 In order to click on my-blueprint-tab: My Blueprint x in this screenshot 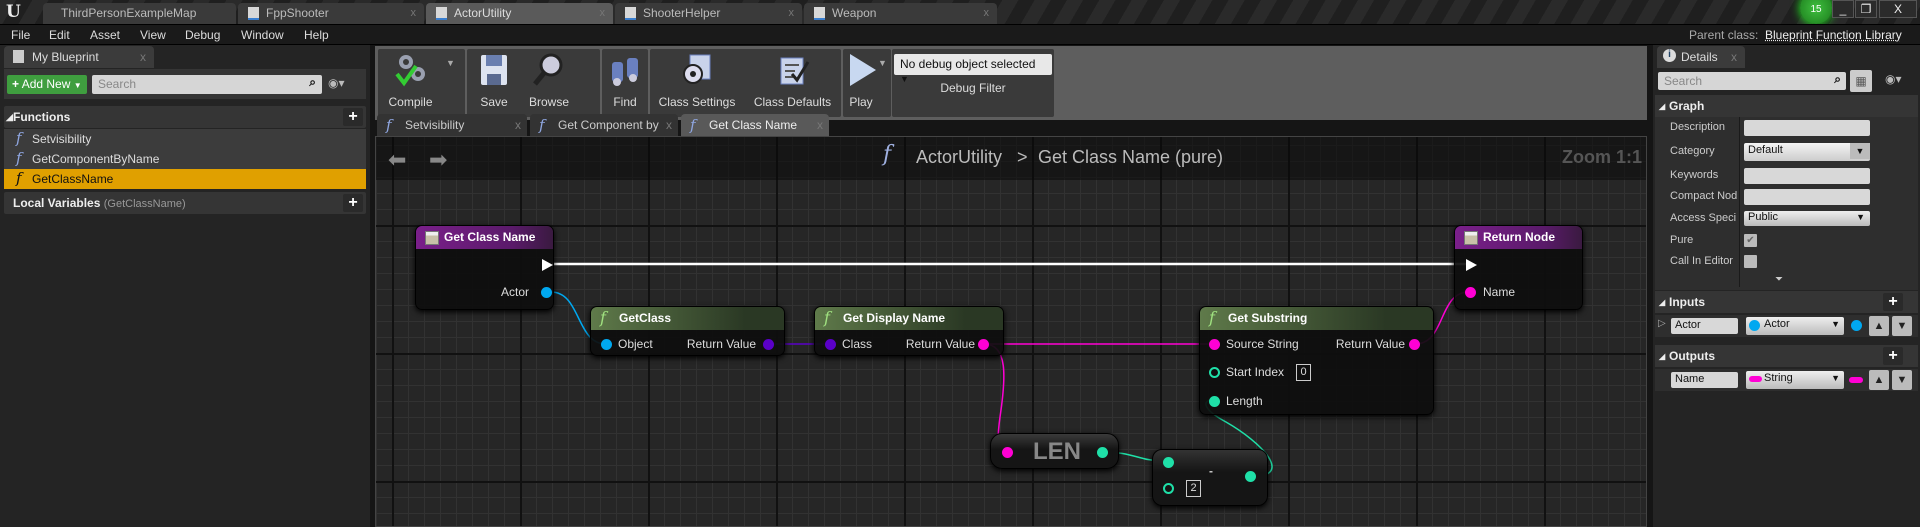, I will do `click(79, 57)`.